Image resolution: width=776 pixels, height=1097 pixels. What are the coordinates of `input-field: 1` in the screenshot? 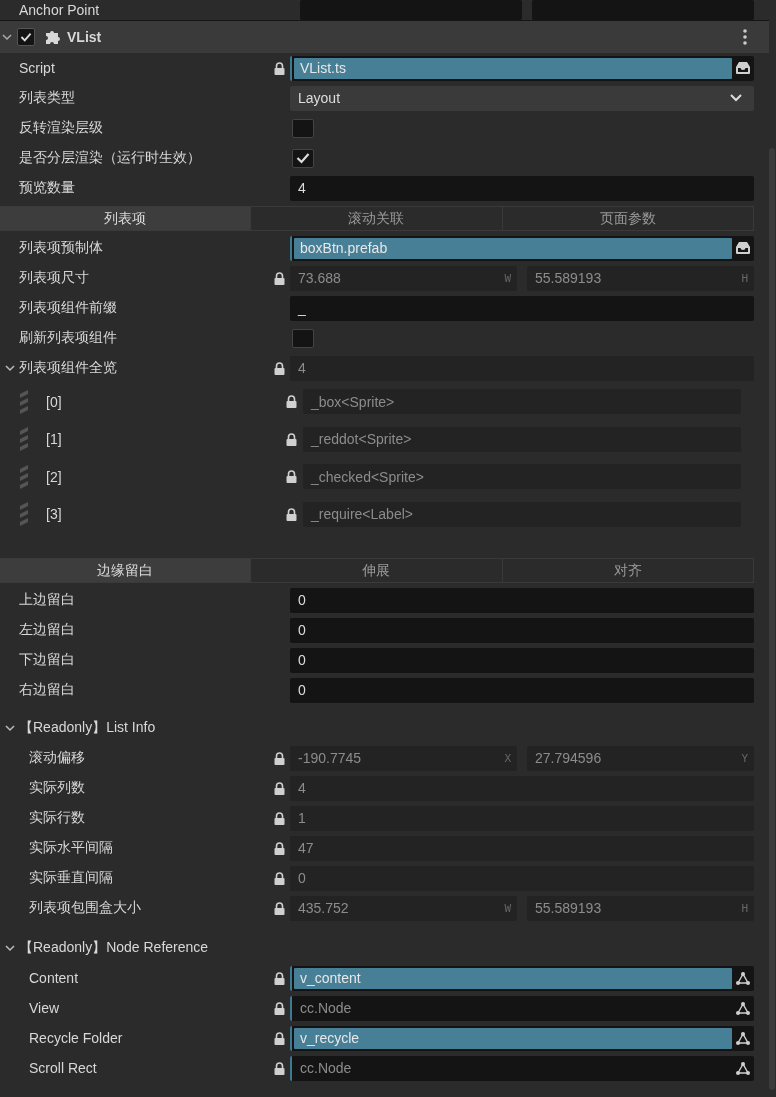 It's located at (522, 818).